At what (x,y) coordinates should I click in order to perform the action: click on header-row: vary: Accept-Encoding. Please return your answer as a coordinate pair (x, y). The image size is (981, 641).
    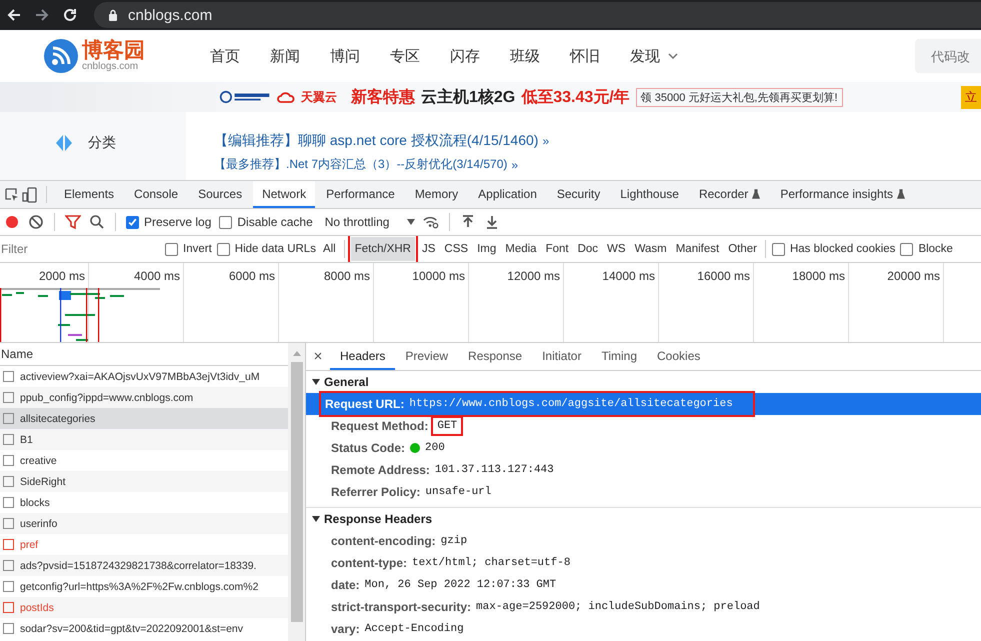
    Looking at the image, I should click on (643, 629).